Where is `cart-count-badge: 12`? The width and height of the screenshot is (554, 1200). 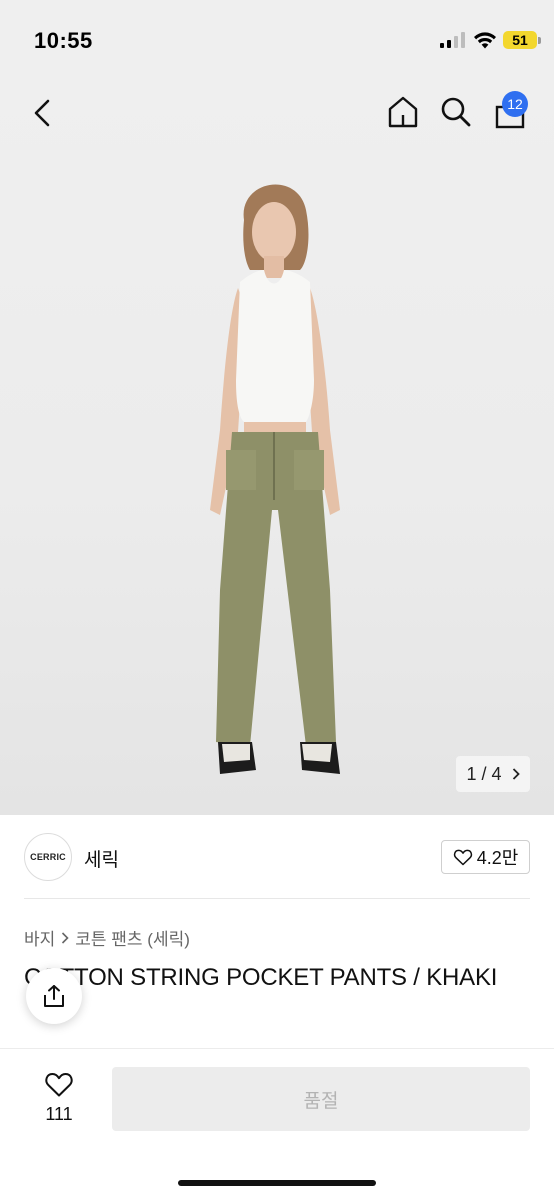
cart-count-badge: 12 is located at coordinates (515, 104).